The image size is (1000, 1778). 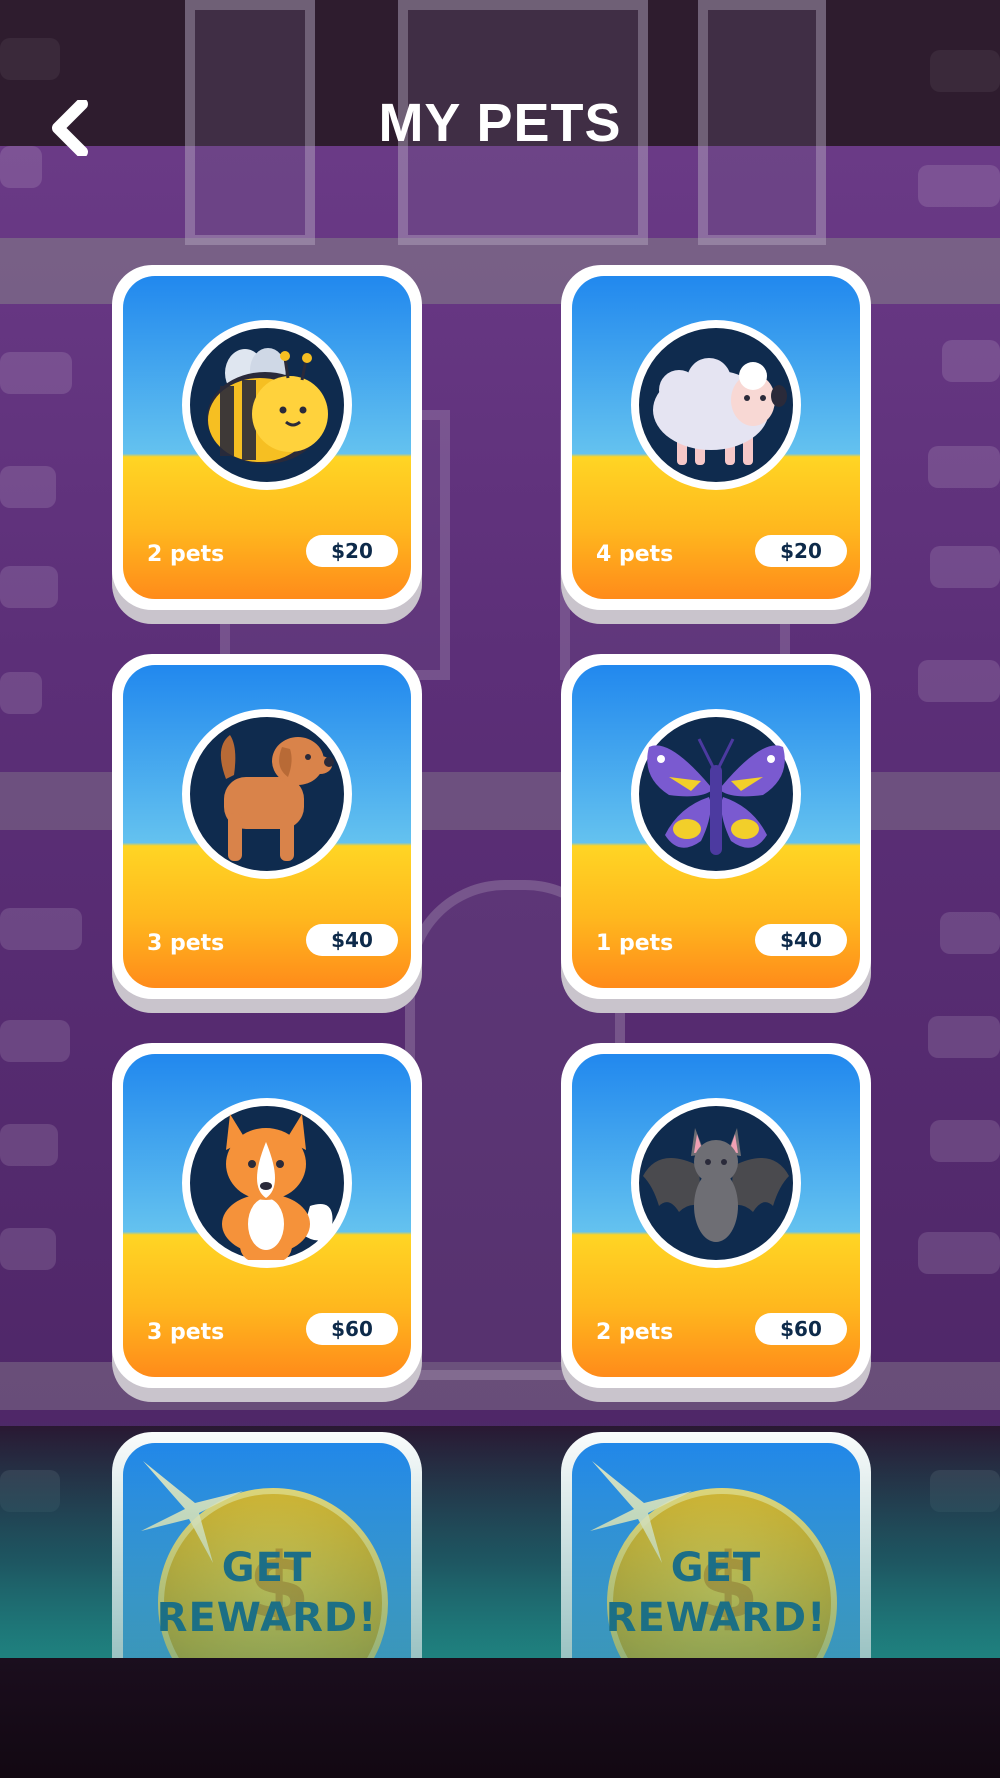 I want to click on fox-avatar, so click(x=267, y=1183).